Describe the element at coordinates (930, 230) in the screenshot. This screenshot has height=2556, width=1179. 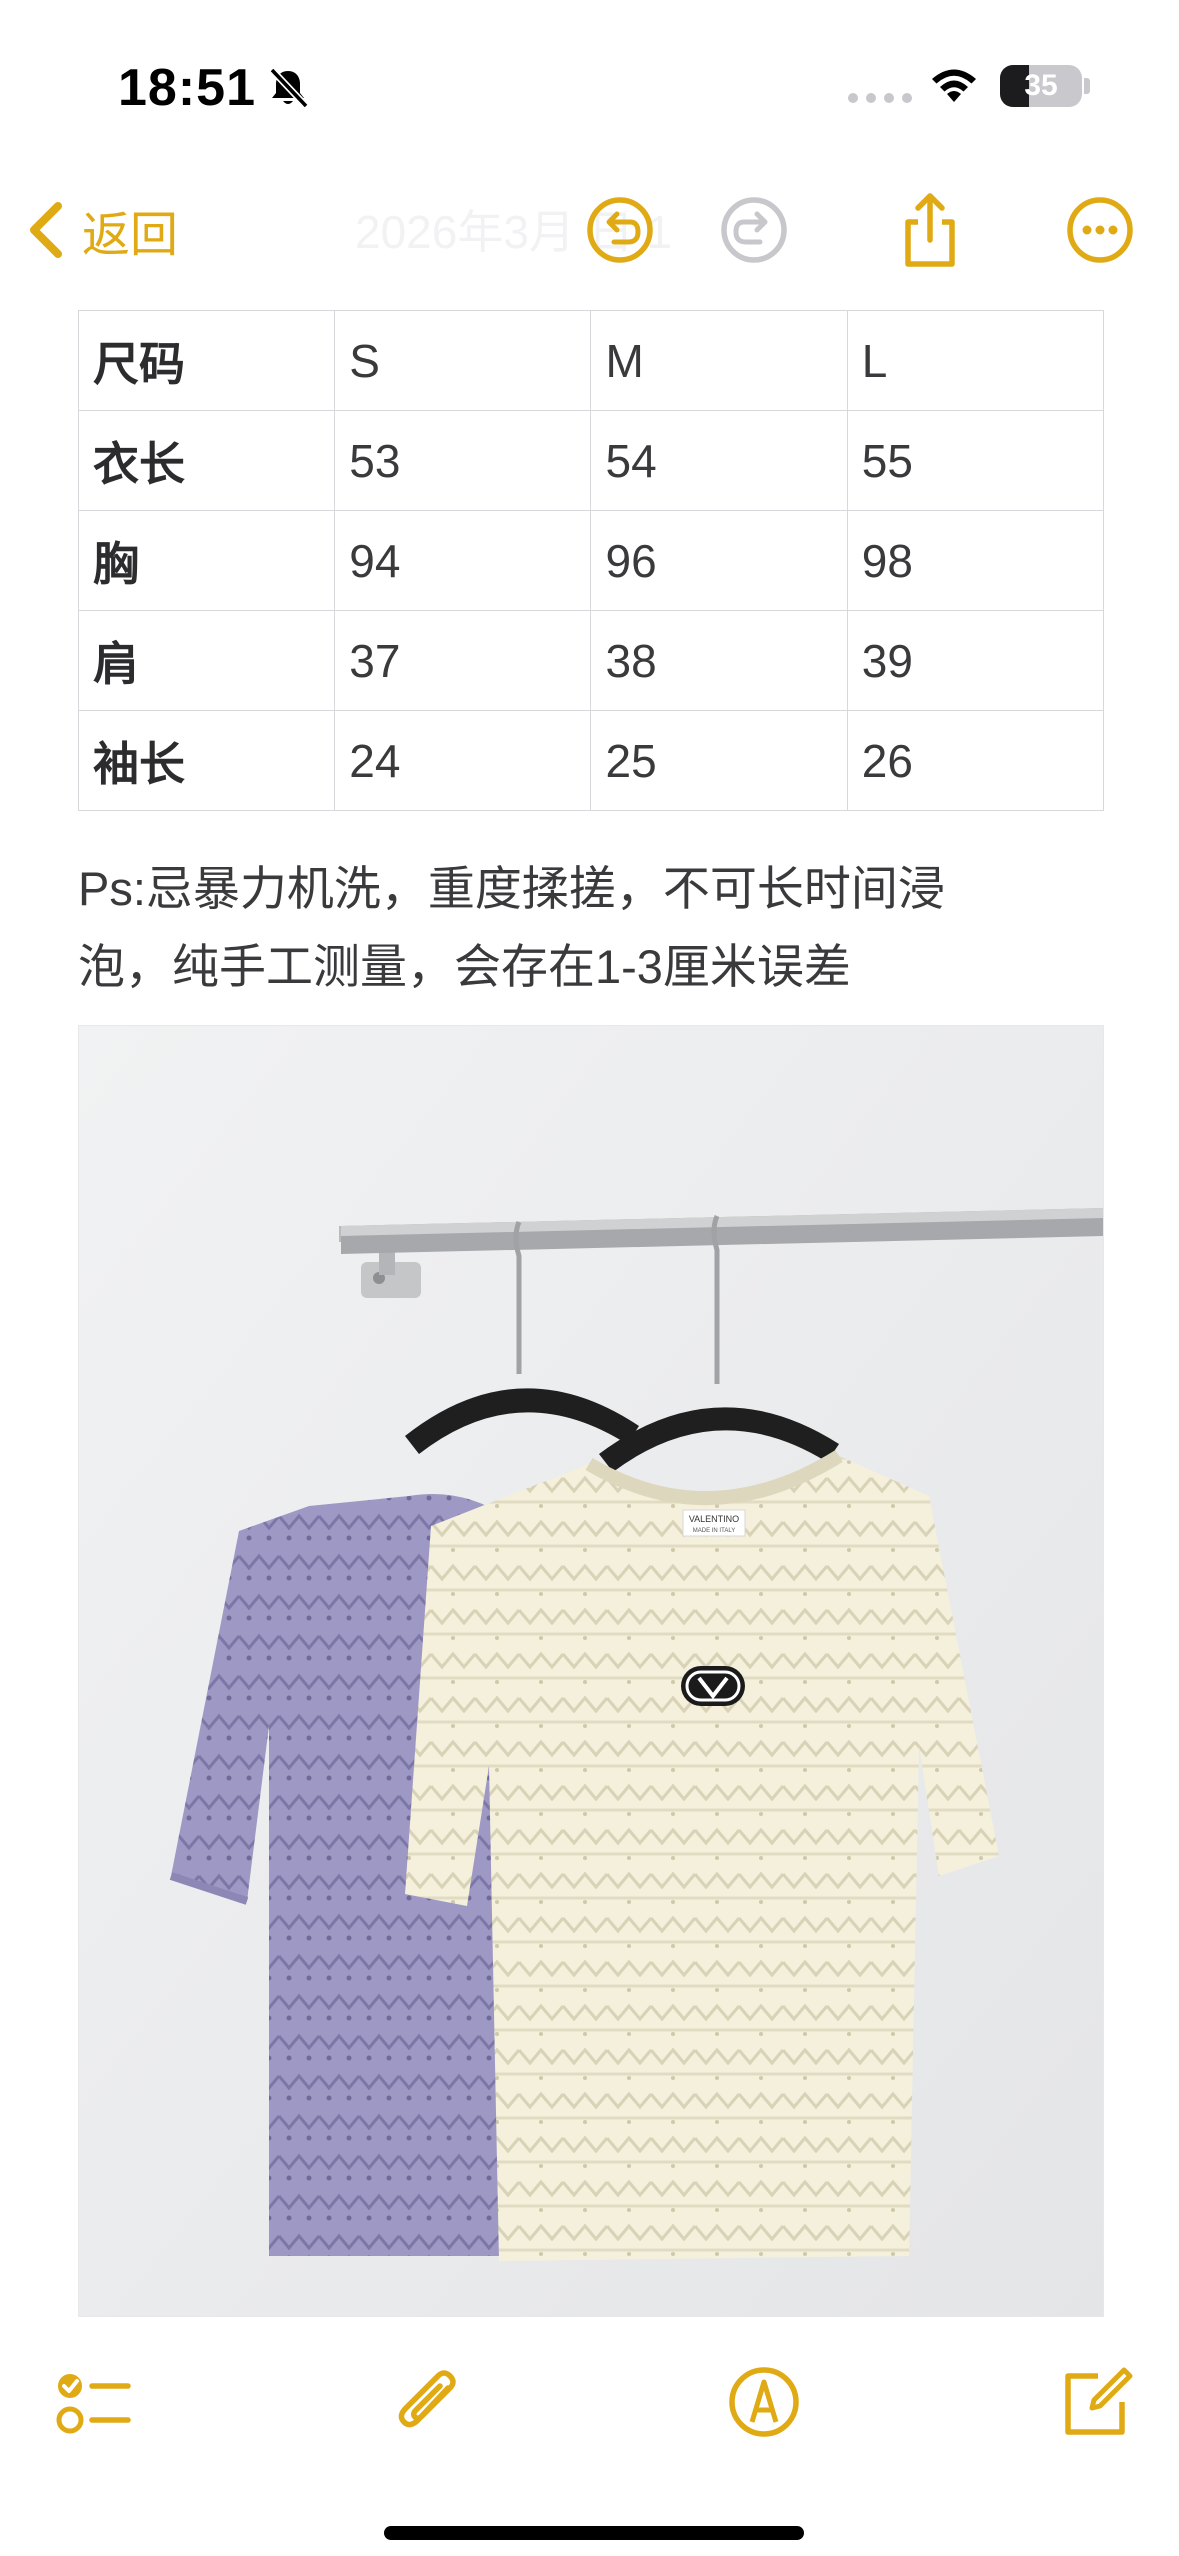
I see `share-icon` at that location.